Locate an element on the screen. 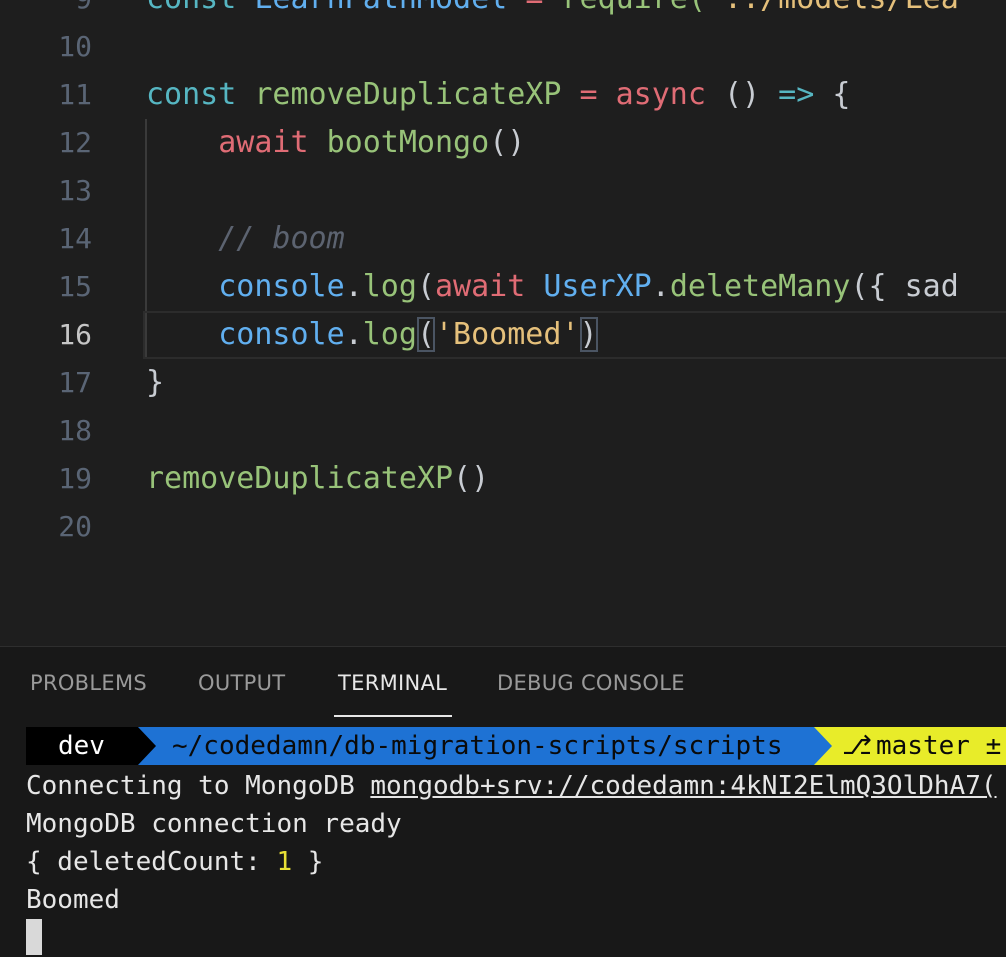 This screenshot has height=957, width=1006. code-text: removeDuplicateXP() is located at coordinates (317, 479).